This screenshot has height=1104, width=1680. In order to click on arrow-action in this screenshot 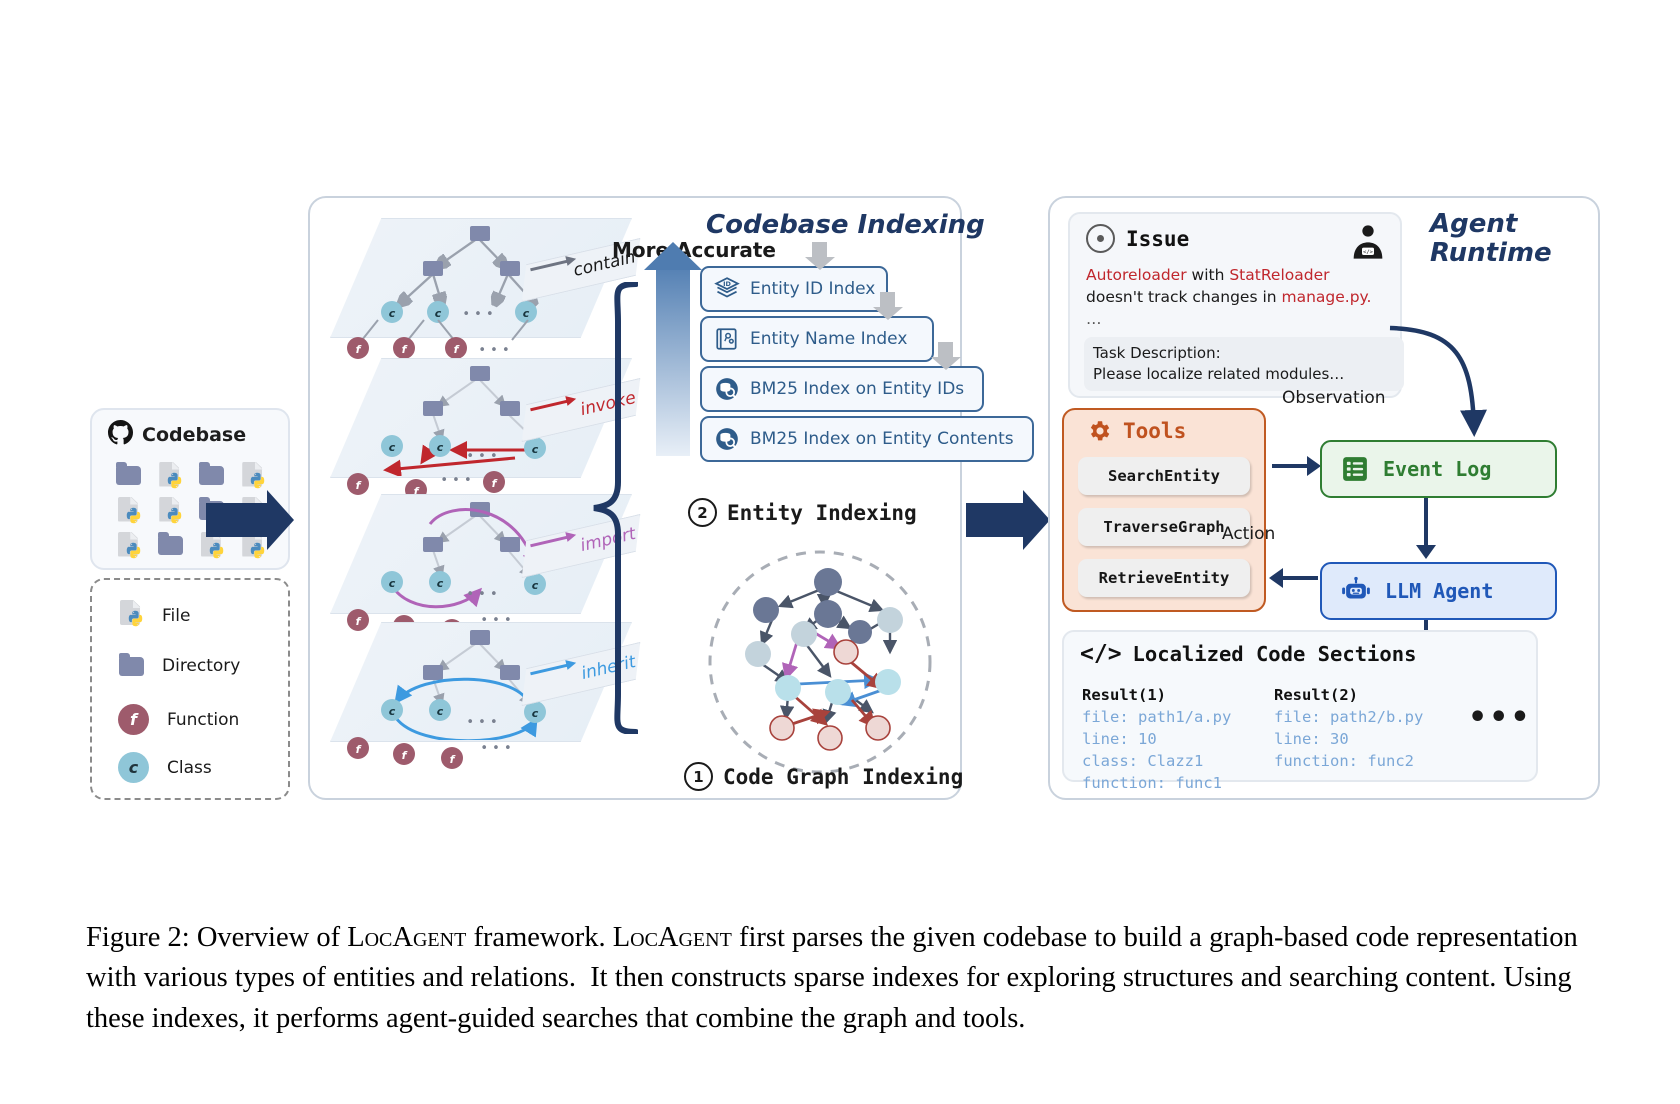, I will do `click(1293, 578)`.